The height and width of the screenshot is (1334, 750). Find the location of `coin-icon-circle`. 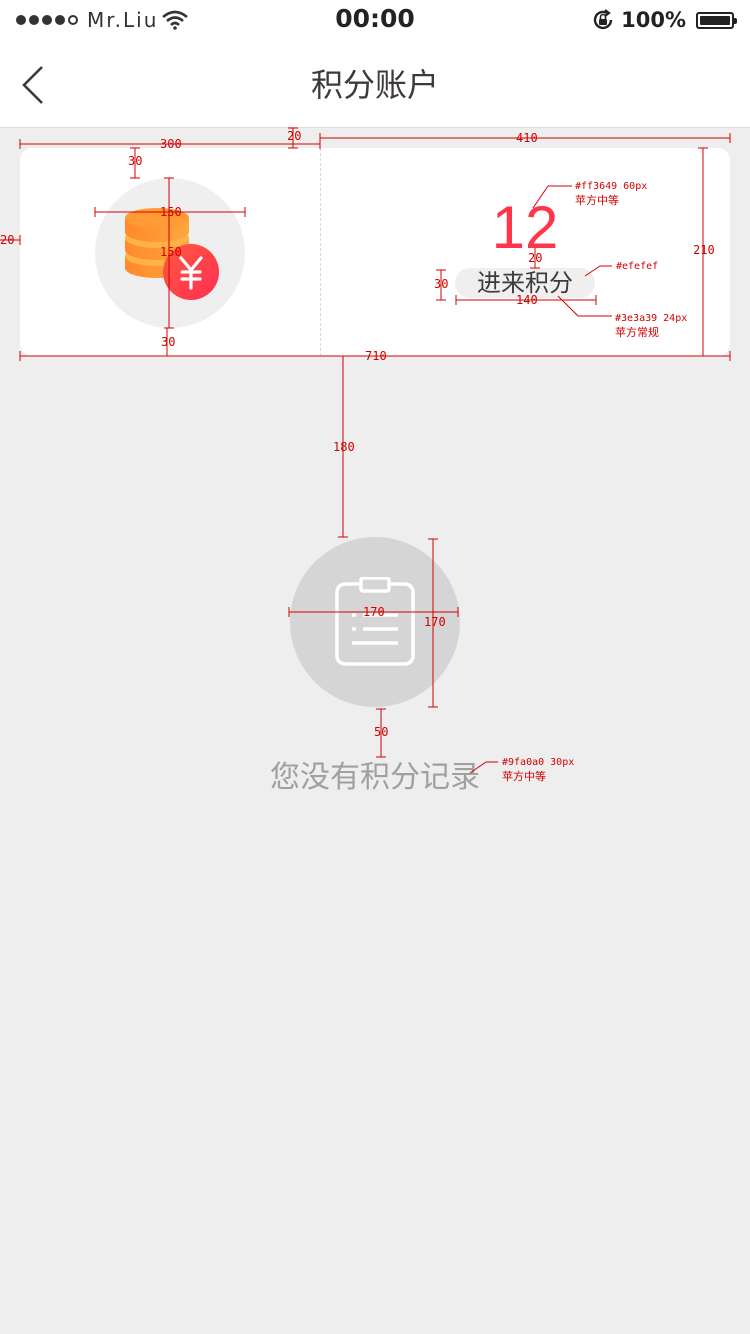

coin-icon-circle is located at coordinates (170, 253).